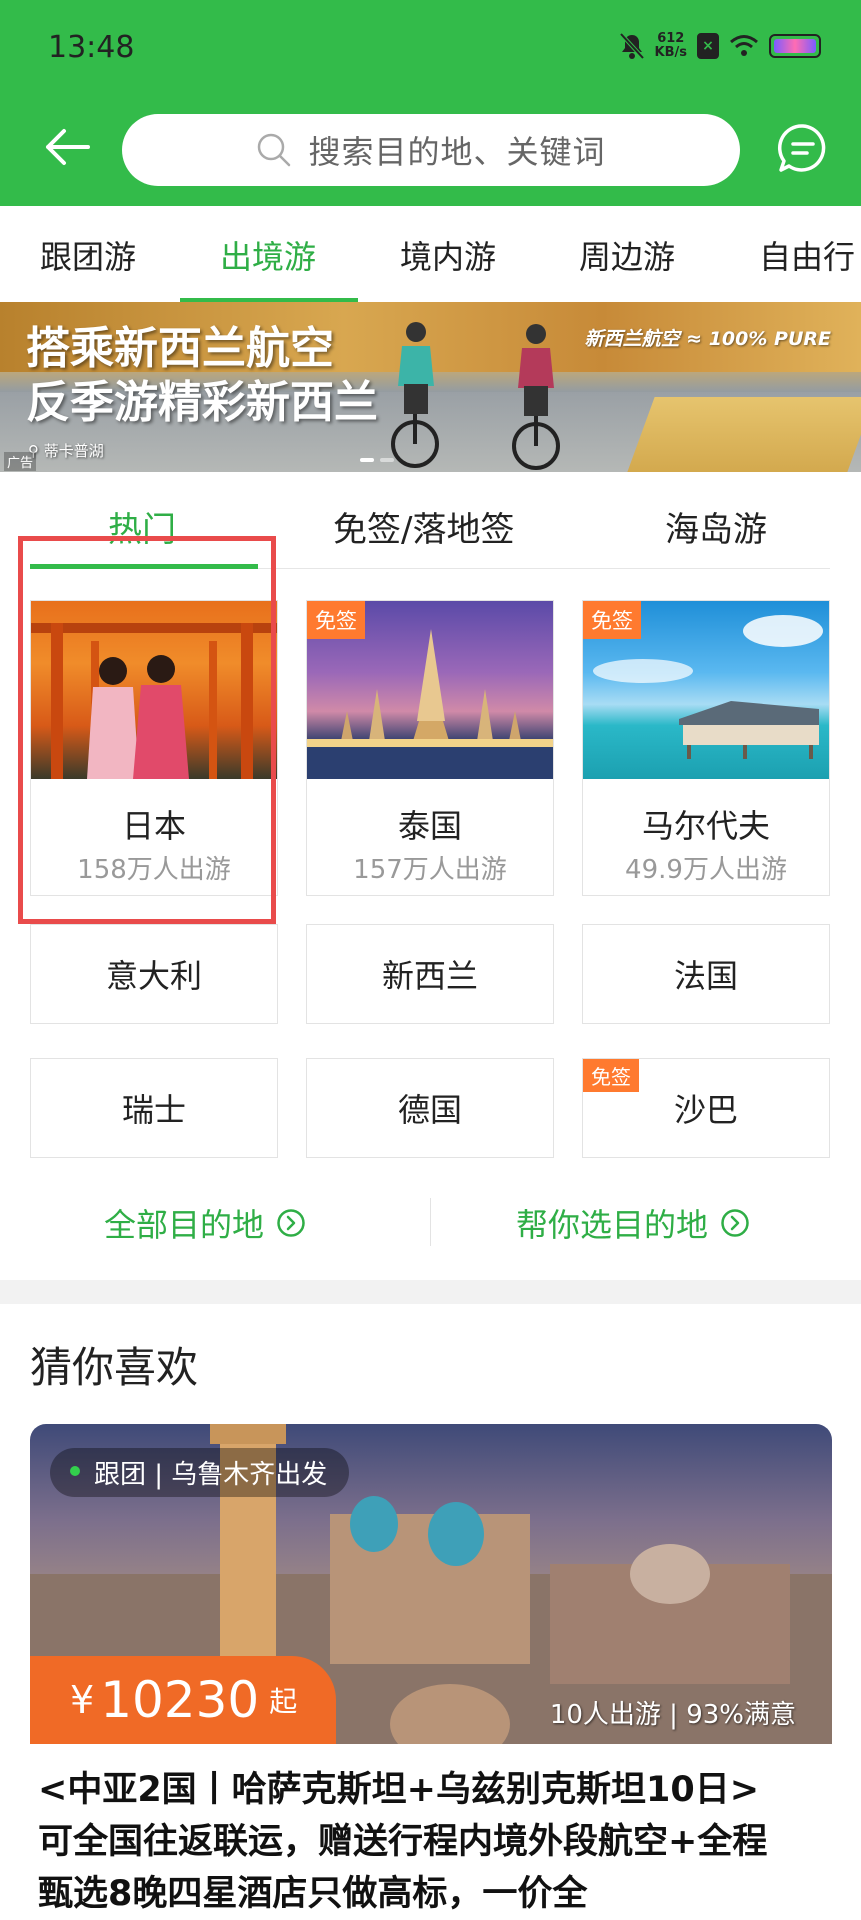  I want to click on subtab-hot: 热门, so click(142, 526).